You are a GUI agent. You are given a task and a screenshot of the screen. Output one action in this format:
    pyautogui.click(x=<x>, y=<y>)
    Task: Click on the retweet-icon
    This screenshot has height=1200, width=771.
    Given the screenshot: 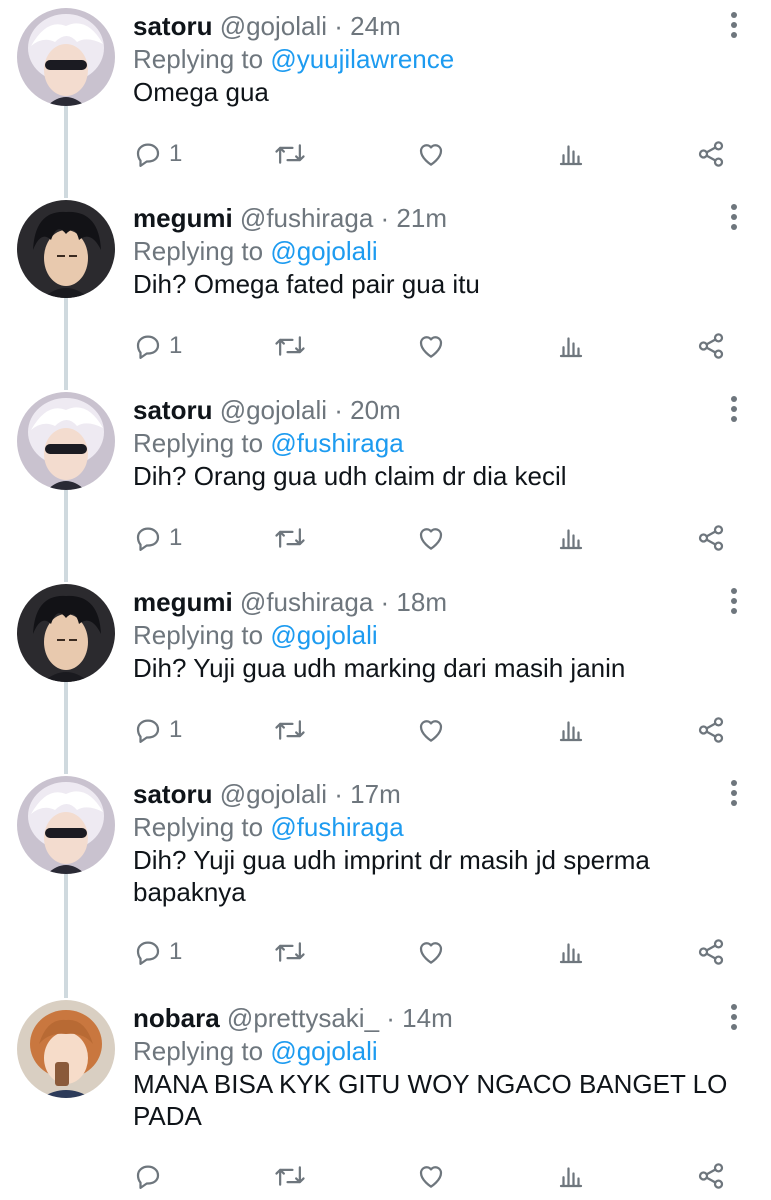 What is the action you would take?
    pyautogui.click(x=290, y=952)
    